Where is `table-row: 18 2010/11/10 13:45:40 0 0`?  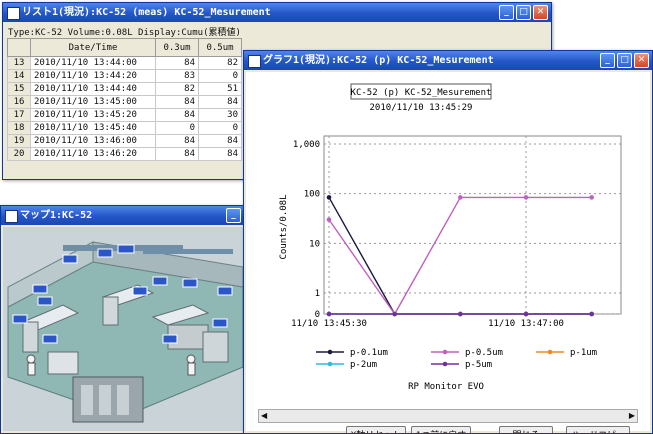
table-row: 18 2010/11/10 13:45:40 0 0 is located at coordinates (124, 128).